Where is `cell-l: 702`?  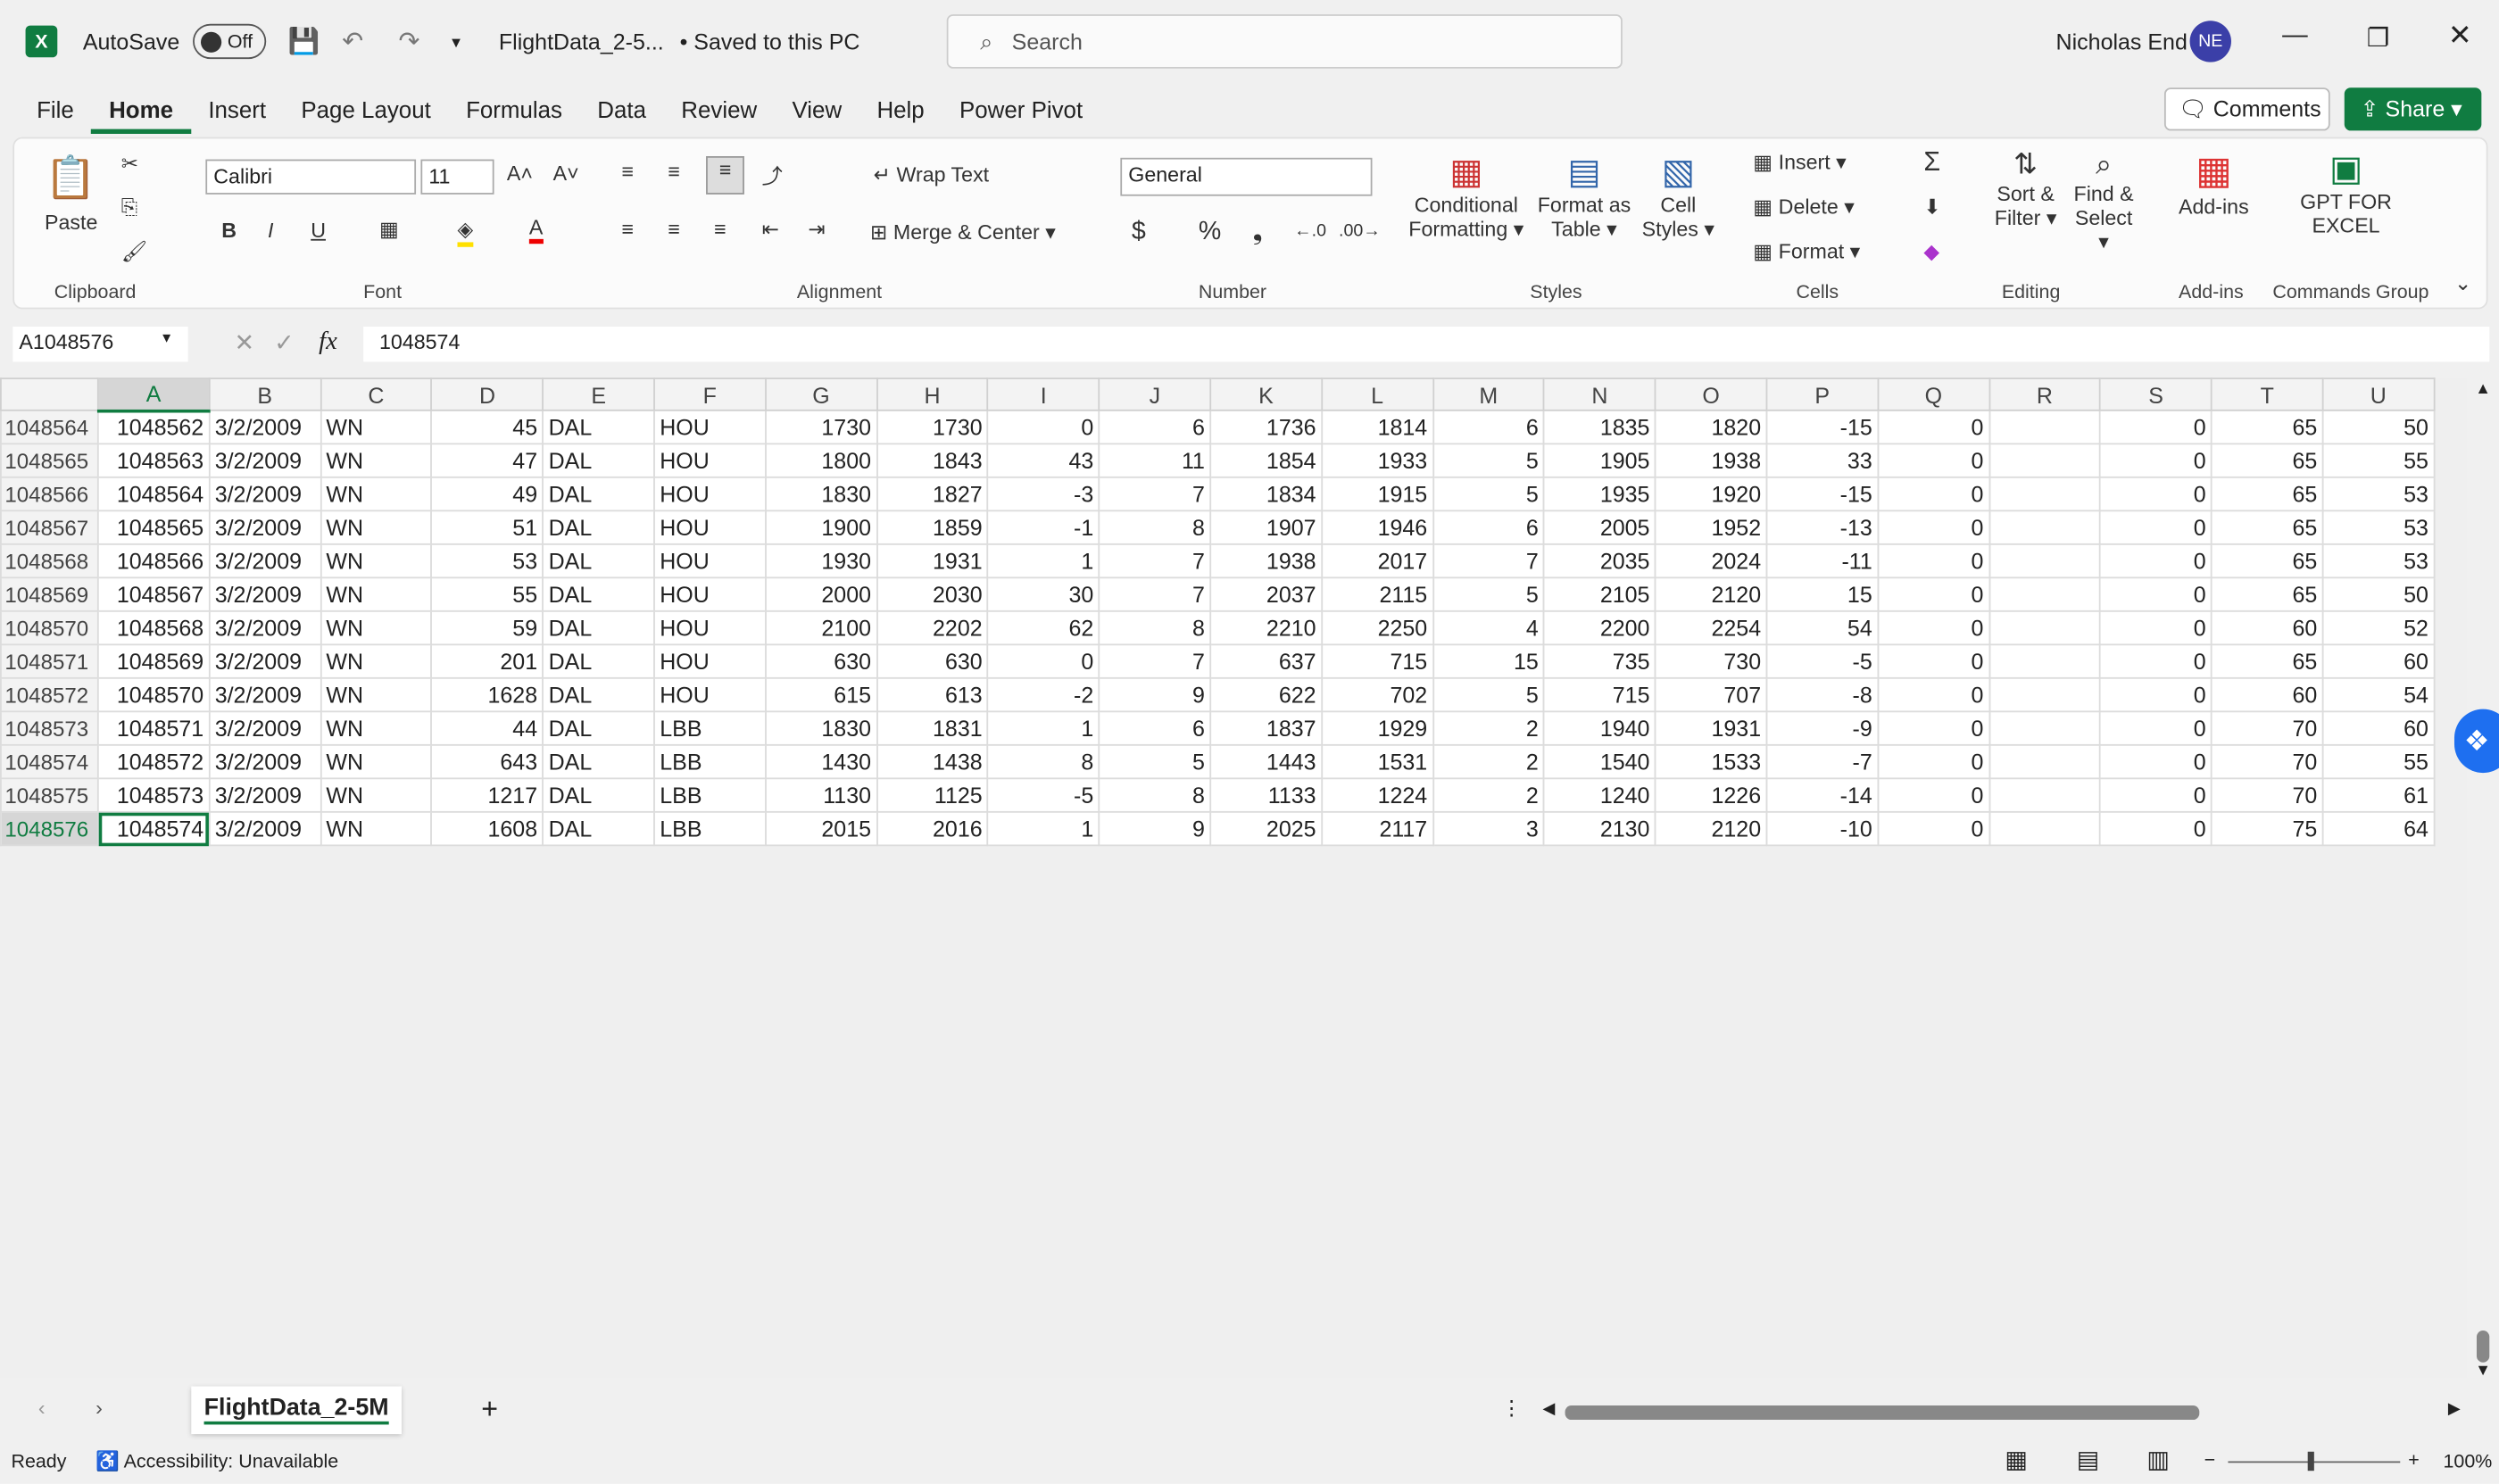
cell-l: 702 is located at coordinates (1377, 694).